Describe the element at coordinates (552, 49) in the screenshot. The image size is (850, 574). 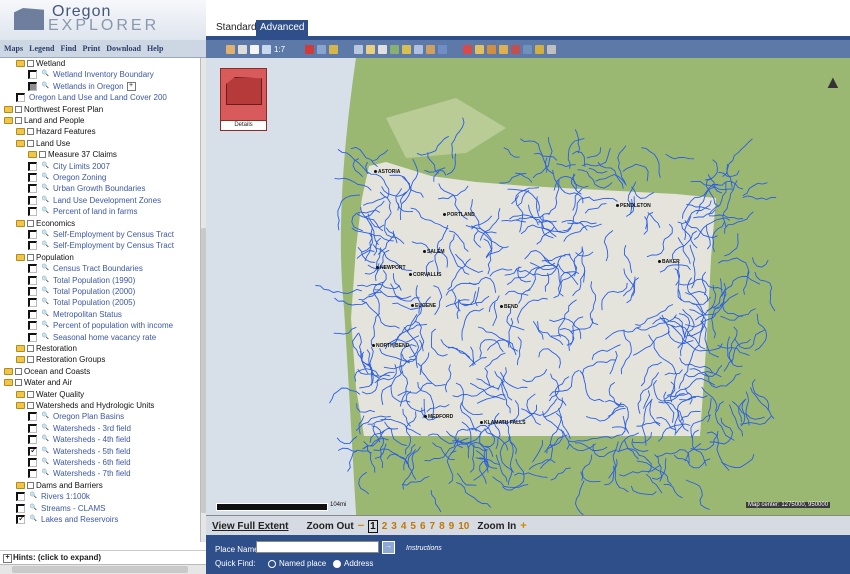
I see `erase-icon` at that location.